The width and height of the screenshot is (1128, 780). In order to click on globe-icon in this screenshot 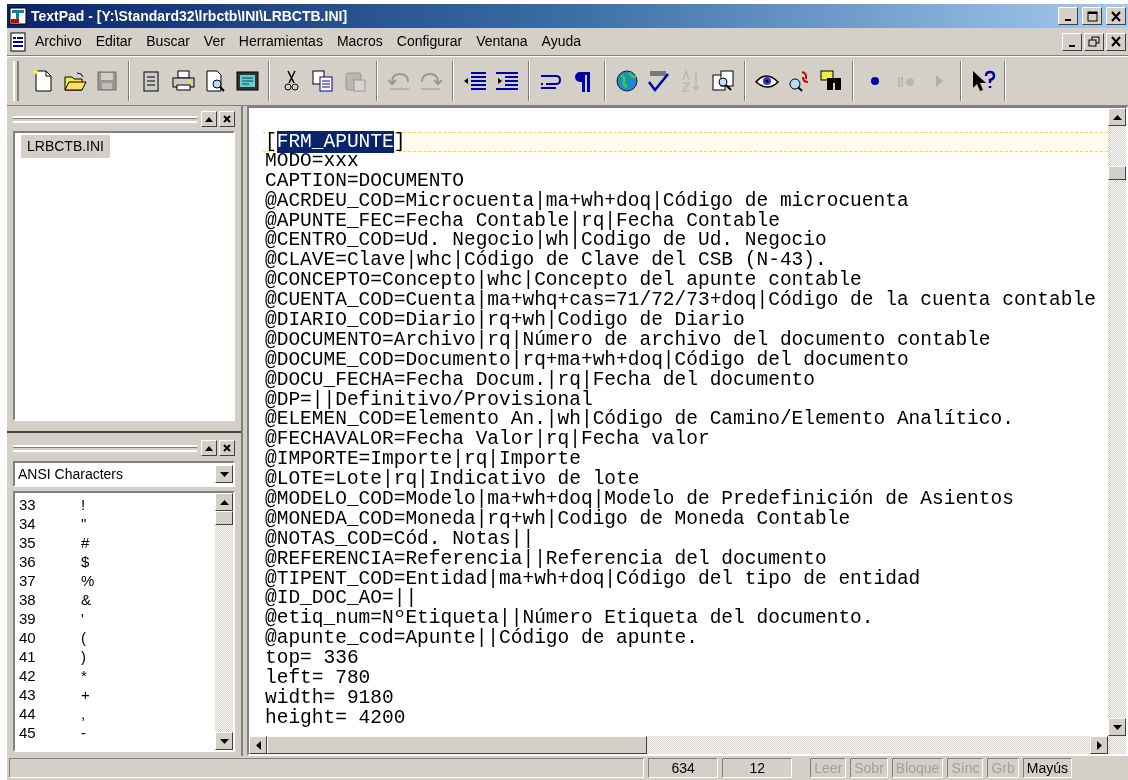, I will do `click(627, 81)`.